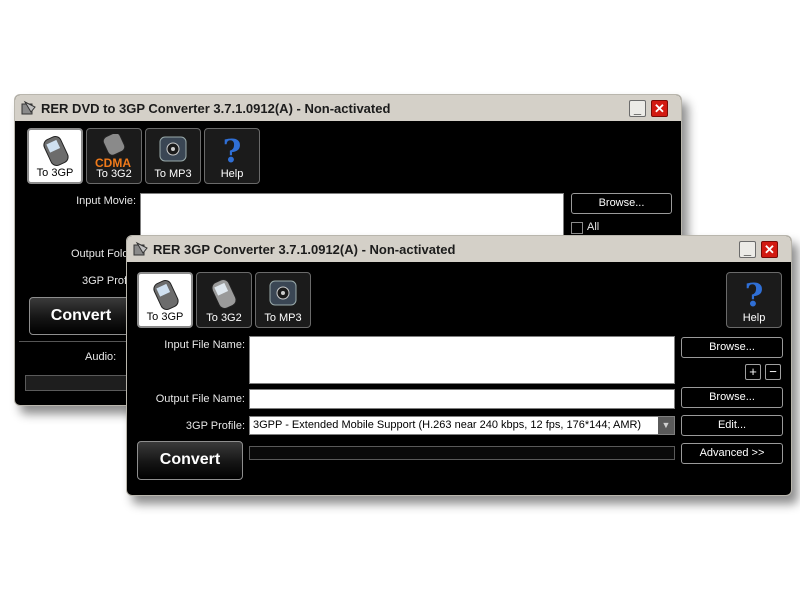  What do you see at coordinates (190, 460) in the screenshot?
I see `convert-button: Convert` at bounding box center [190, 460].